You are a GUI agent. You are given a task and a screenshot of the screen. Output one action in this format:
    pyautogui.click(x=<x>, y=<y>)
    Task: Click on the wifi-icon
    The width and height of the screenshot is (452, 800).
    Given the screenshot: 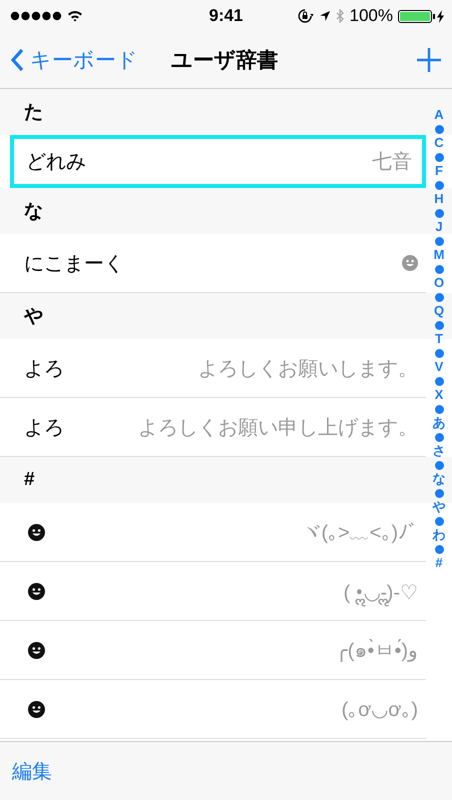 What is the action you would take?
    pyautogui.click(x=75, y=16)
    